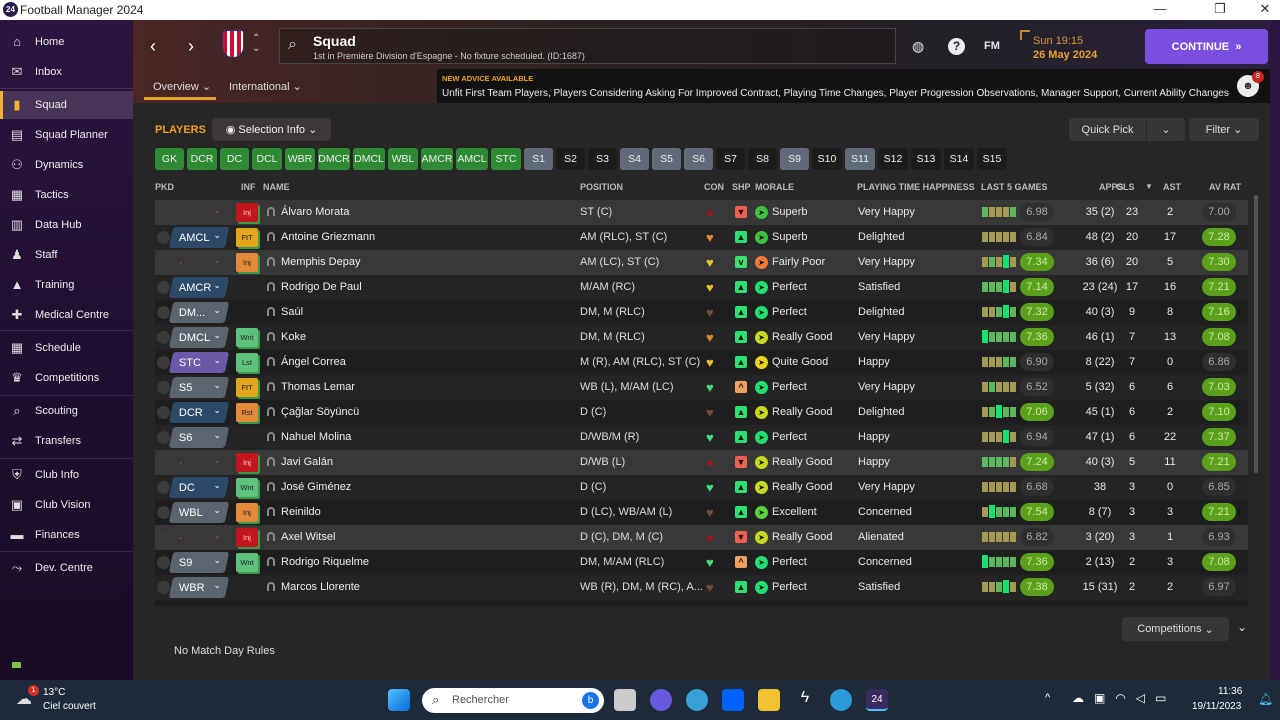 The width and height of the screenshot is (1280, 720). I want to click on player-name: Rodrigo Riquelme, so click(325, 562).